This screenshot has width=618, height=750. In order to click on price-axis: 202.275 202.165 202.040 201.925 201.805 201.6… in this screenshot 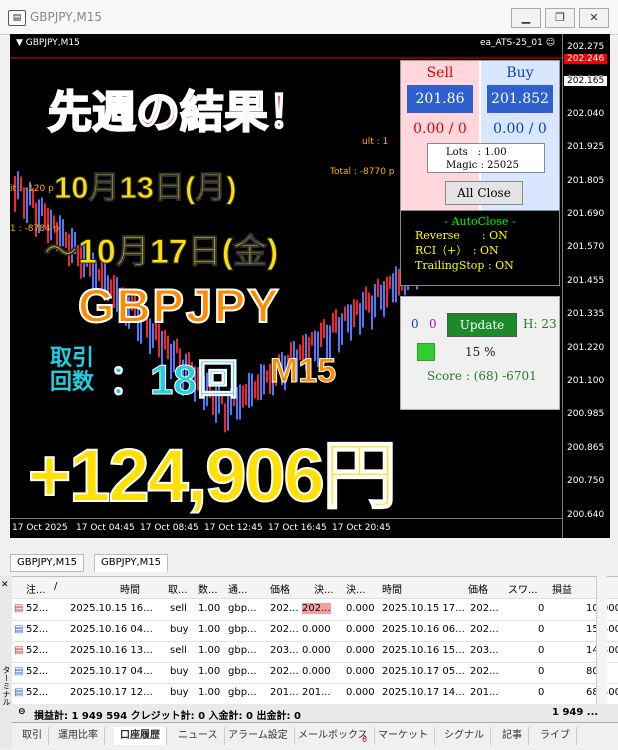, I will do `click(586, 286)`.